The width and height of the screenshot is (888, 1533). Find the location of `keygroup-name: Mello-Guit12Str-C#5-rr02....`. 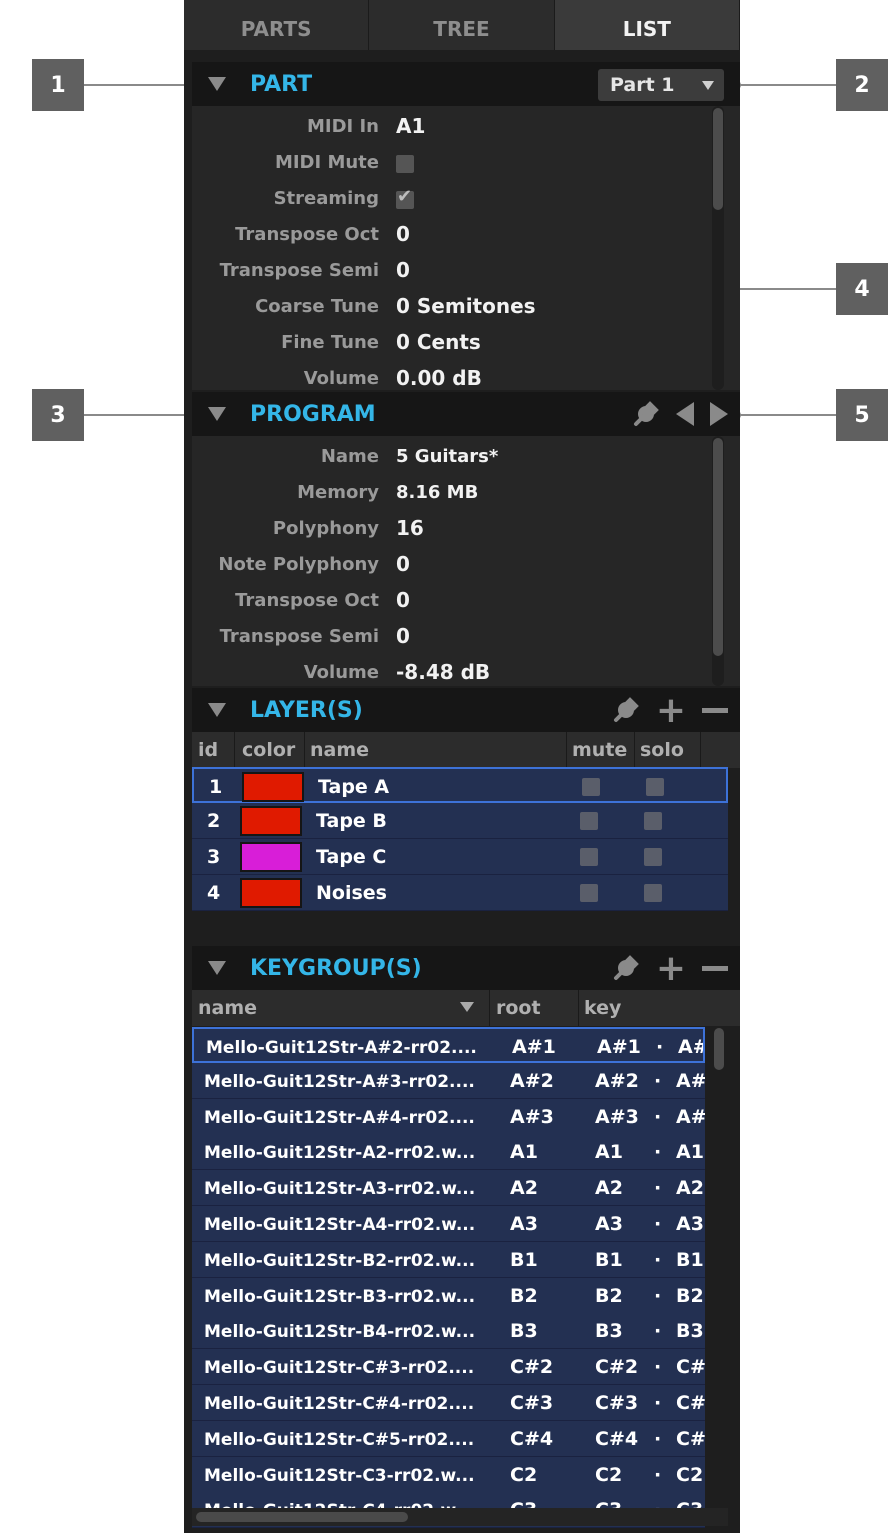

keygroup-name: Mello-Guit12Str-C#5-rr02.... is located at coordinates (339, 1440).